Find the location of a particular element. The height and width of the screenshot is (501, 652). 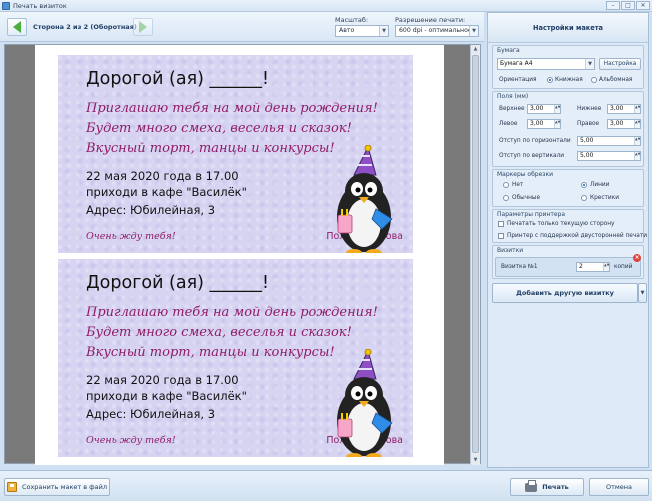

orientation-label: Ориентация is located at coordinates (518, 80).